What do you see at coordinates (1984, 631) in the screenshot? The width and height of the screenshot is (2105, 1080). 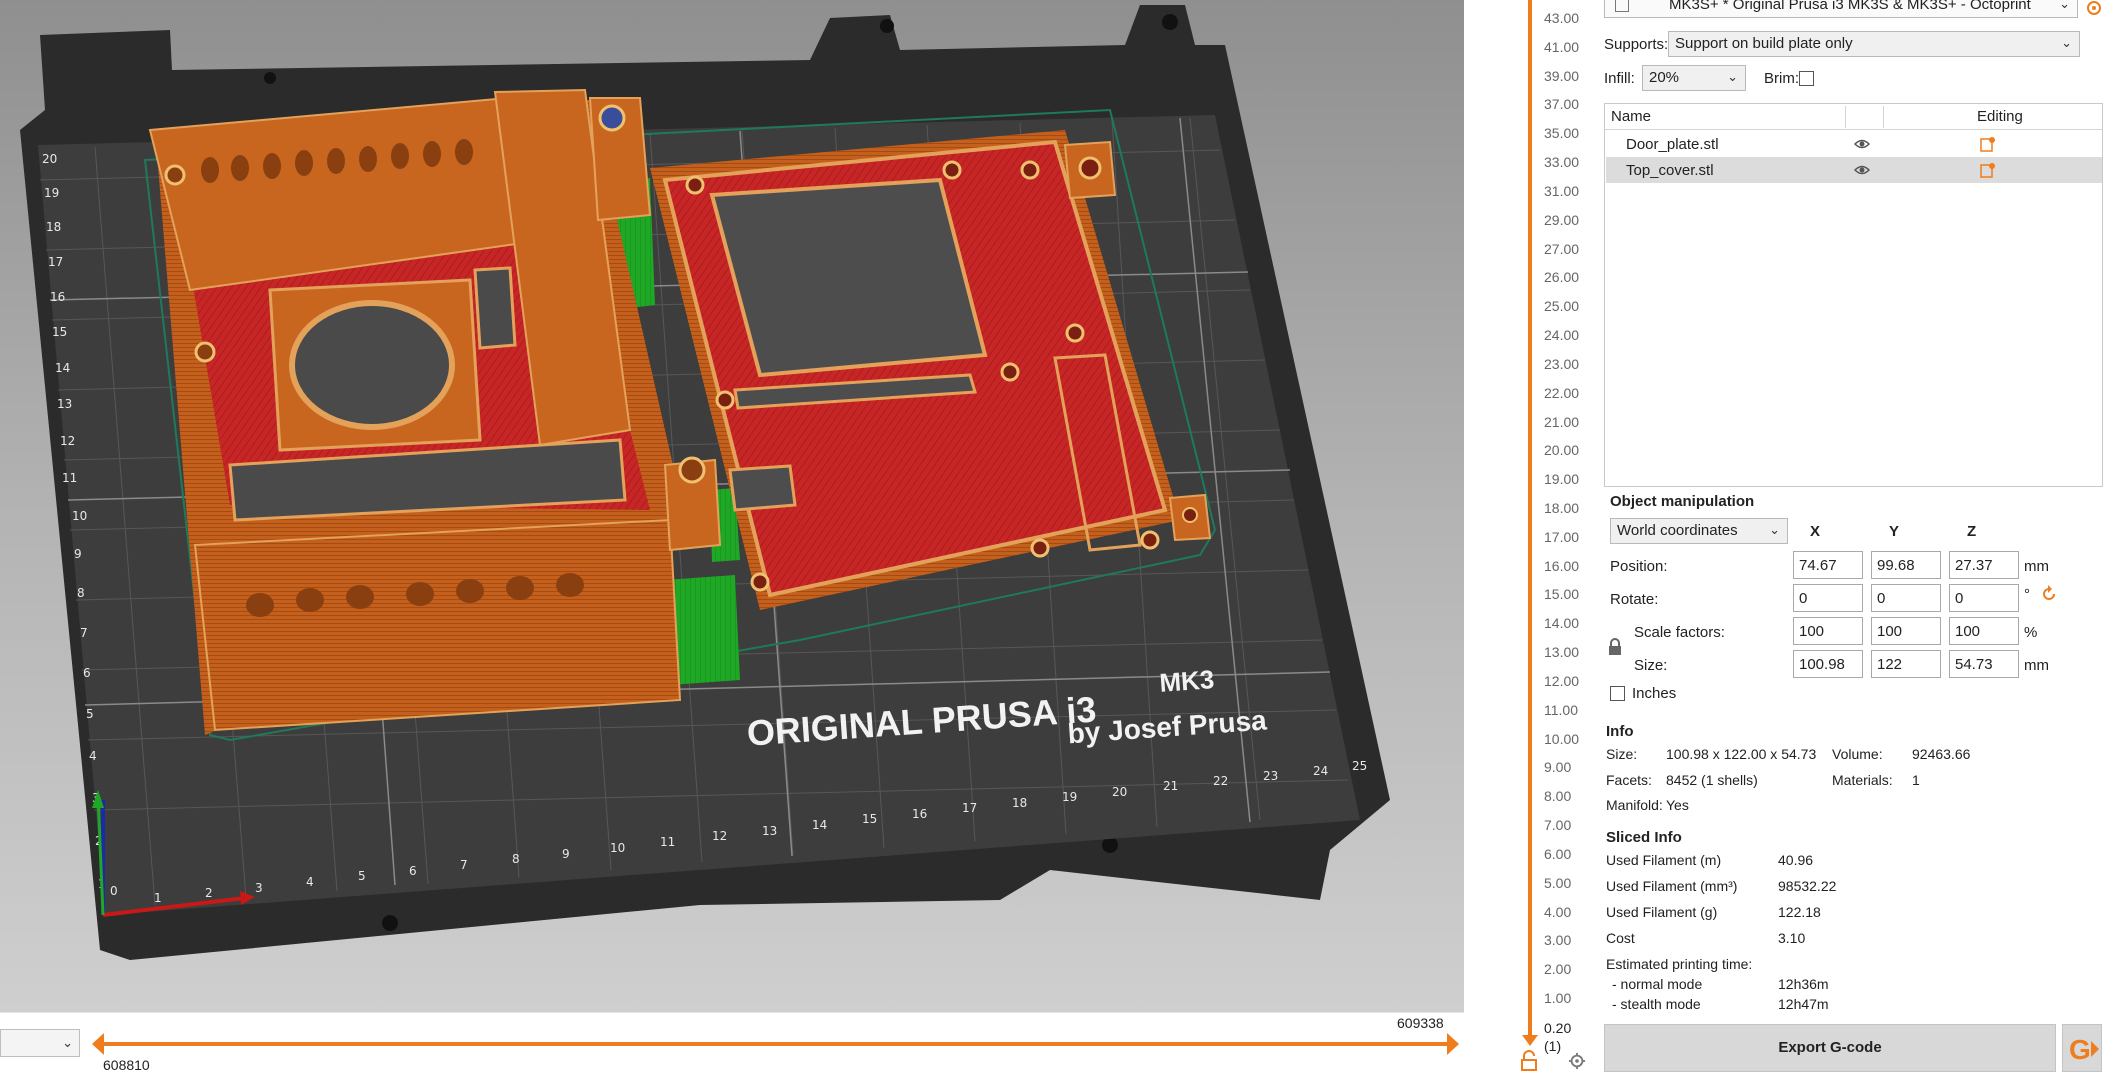 I see `scale-z-input: 100` at bounding box center [1984, 631].